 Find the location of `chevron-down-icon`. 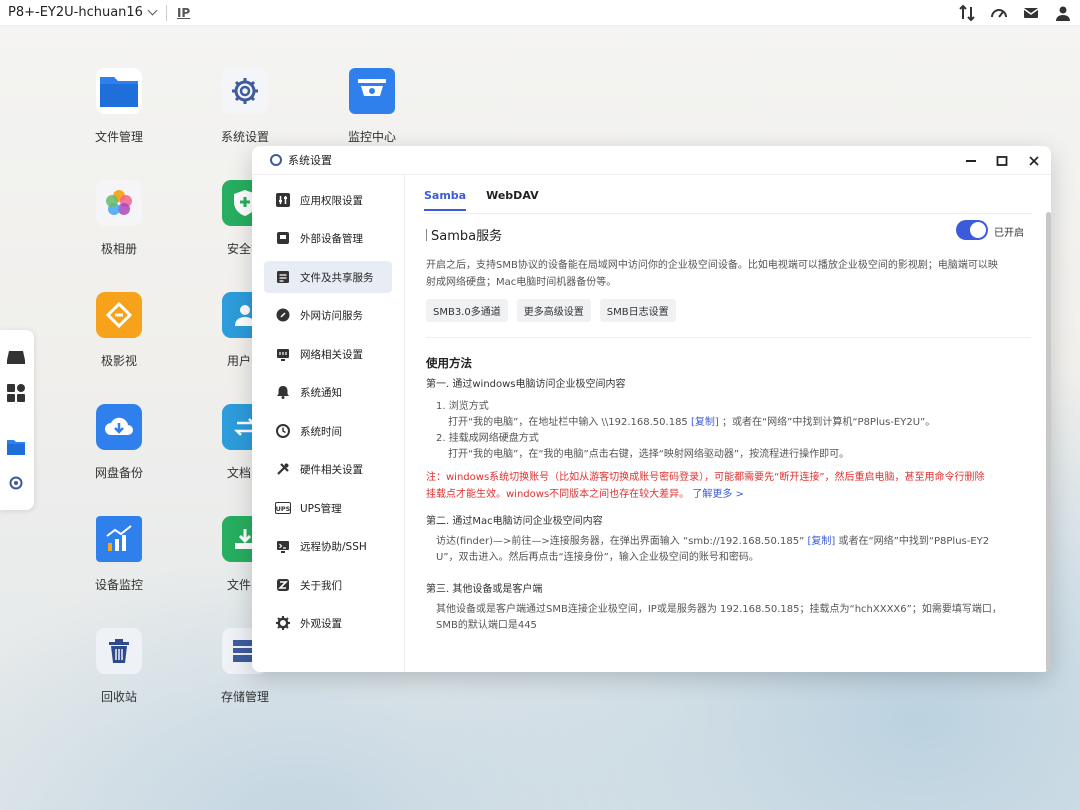

chevron-down-icon is located at coordinates (152, 10).